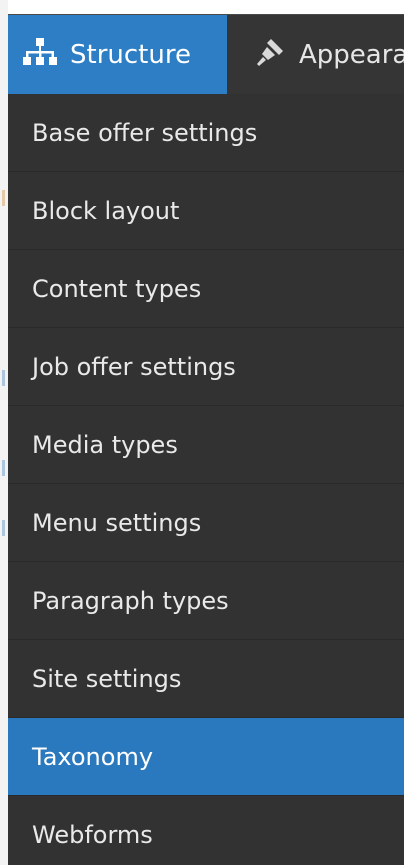 This screenshot has width=404, height=865. I want to click on menu-item-label: Block layout, so click(106, 210).